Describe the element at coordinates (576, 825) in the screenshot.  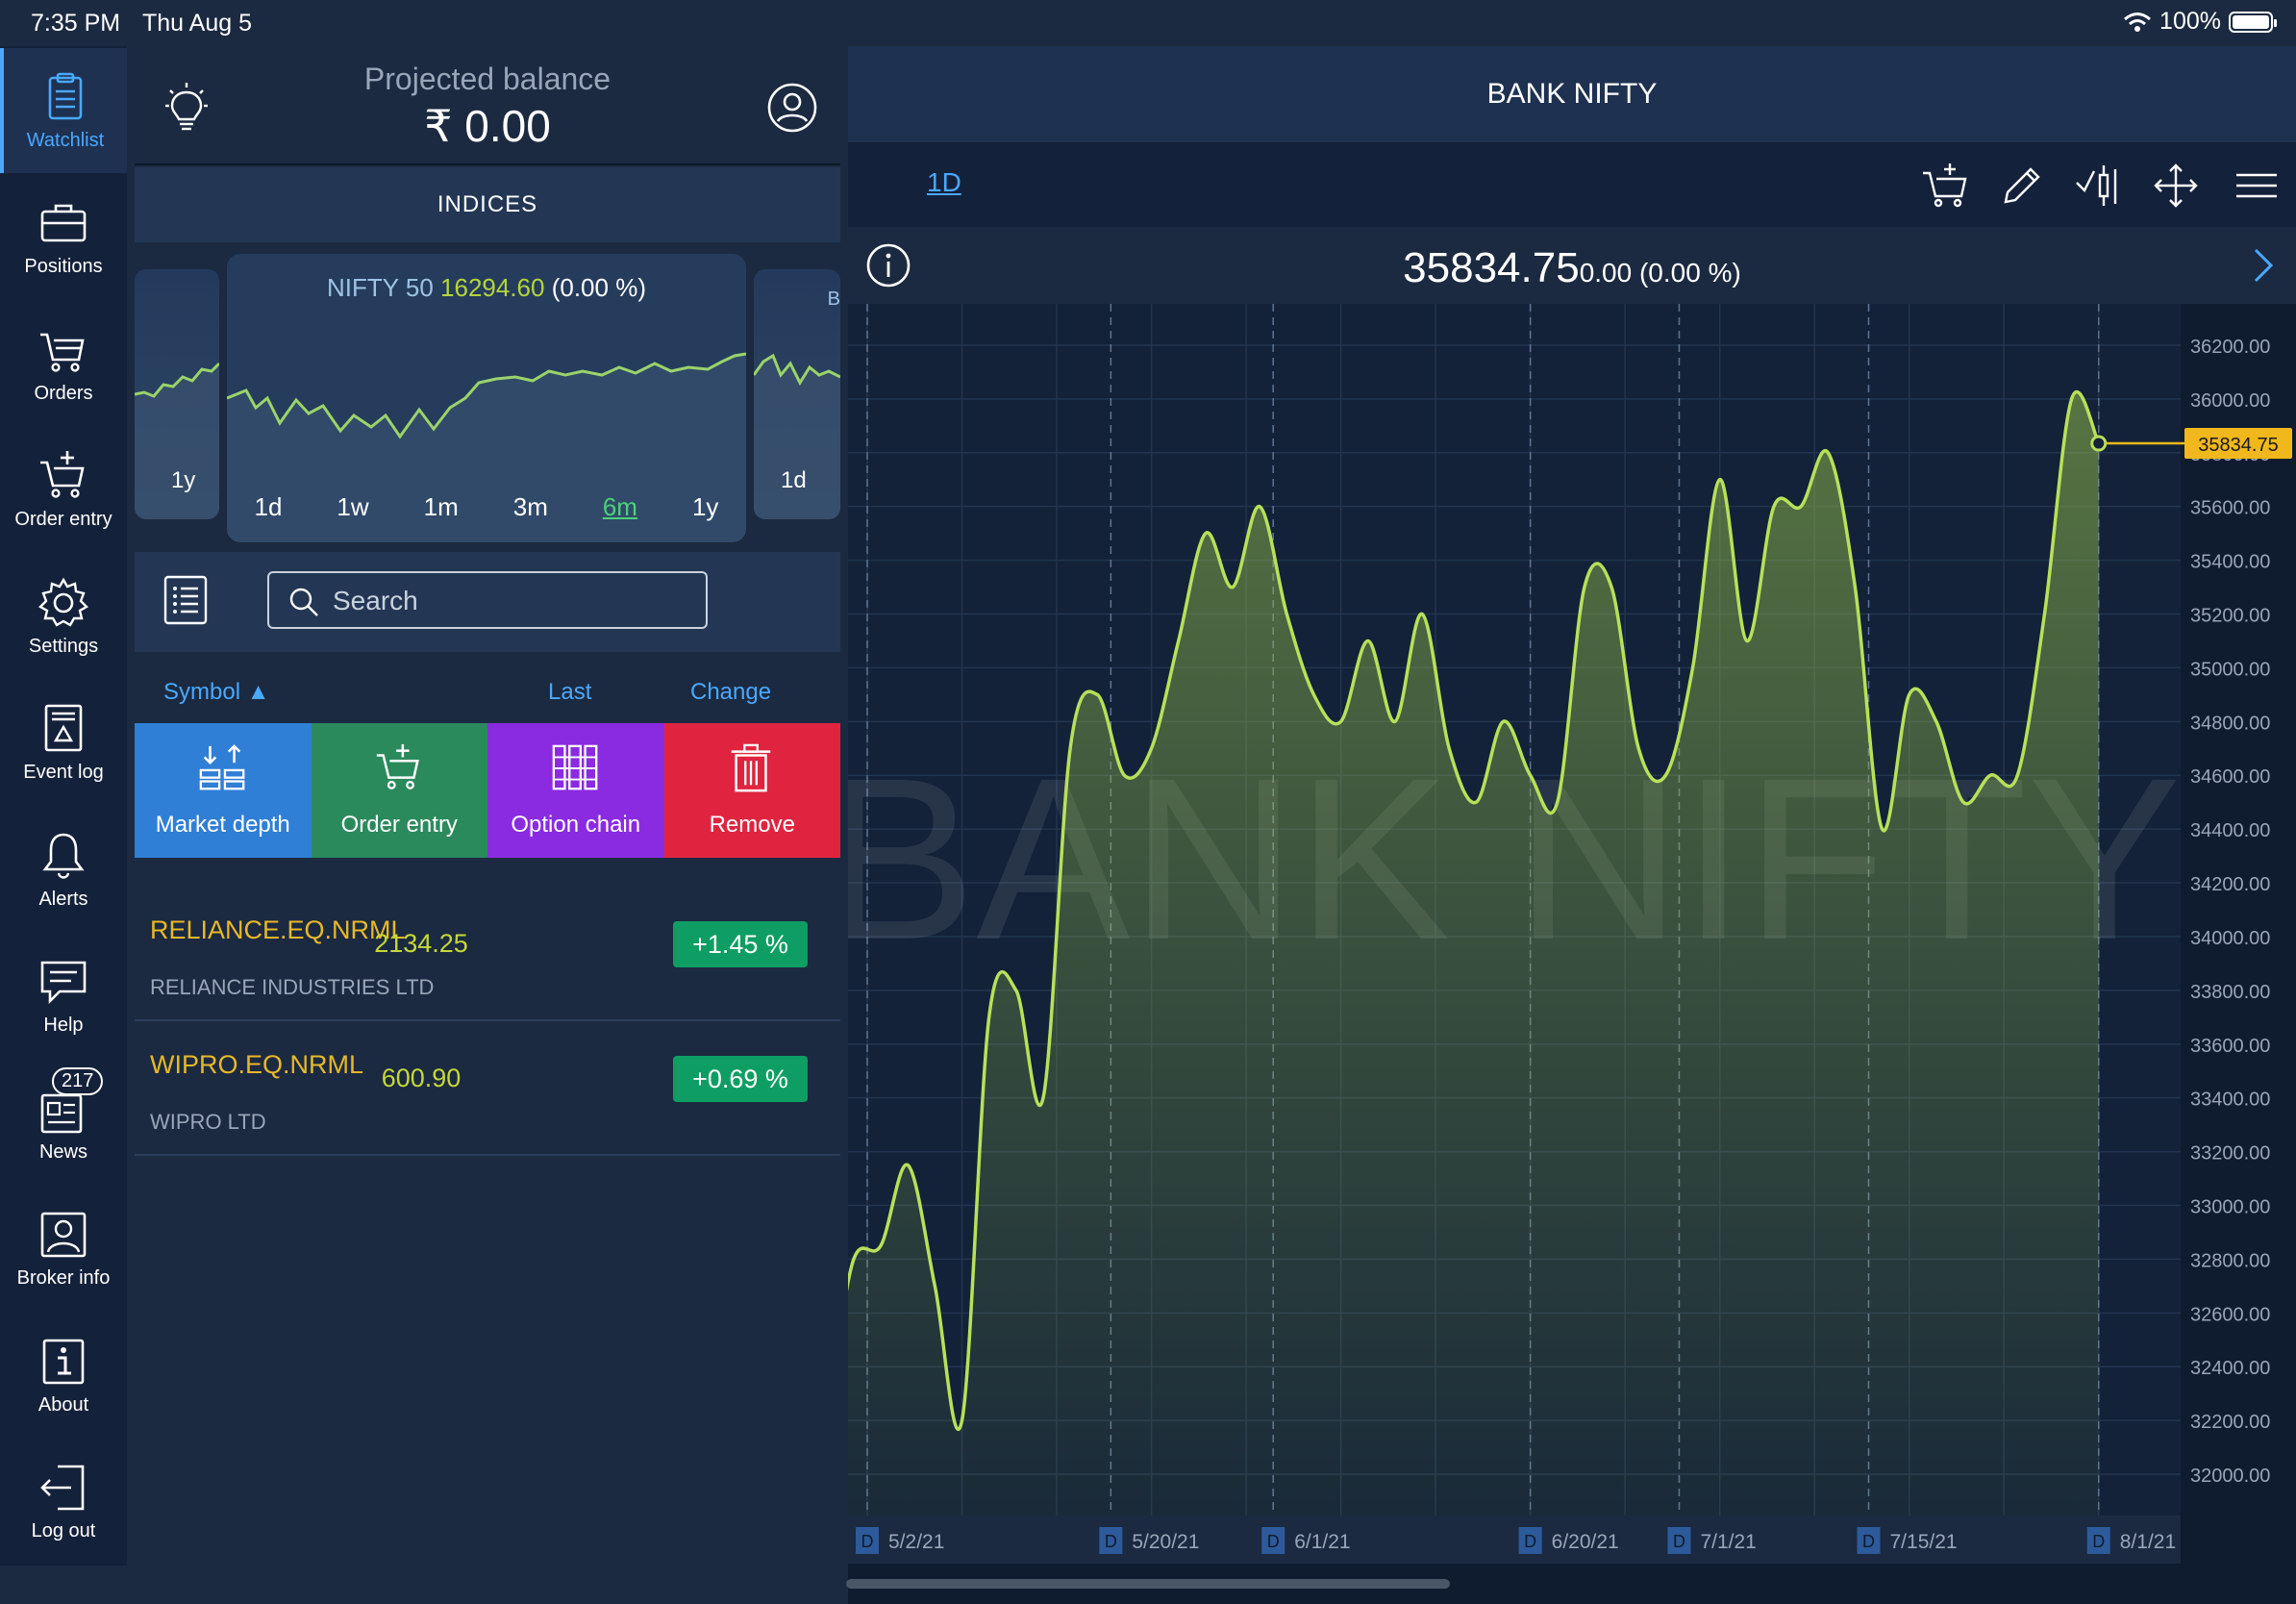
I see `action-label: Option chain` at that location.